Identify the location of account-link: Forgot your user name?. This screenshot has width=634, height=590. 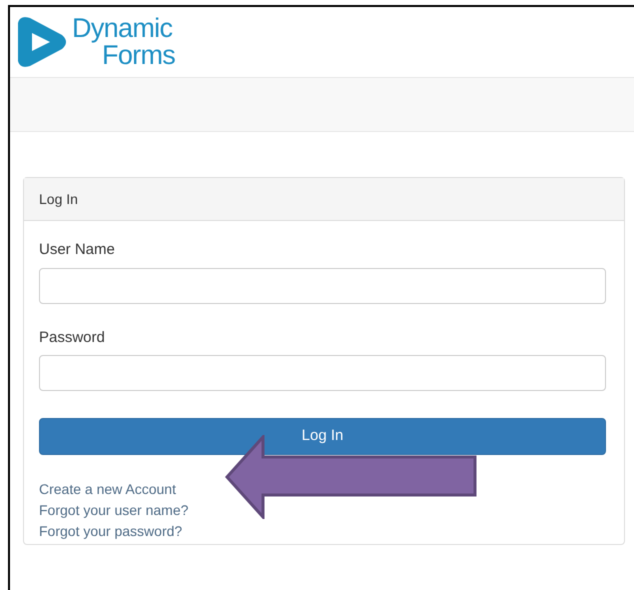
(113, 510).